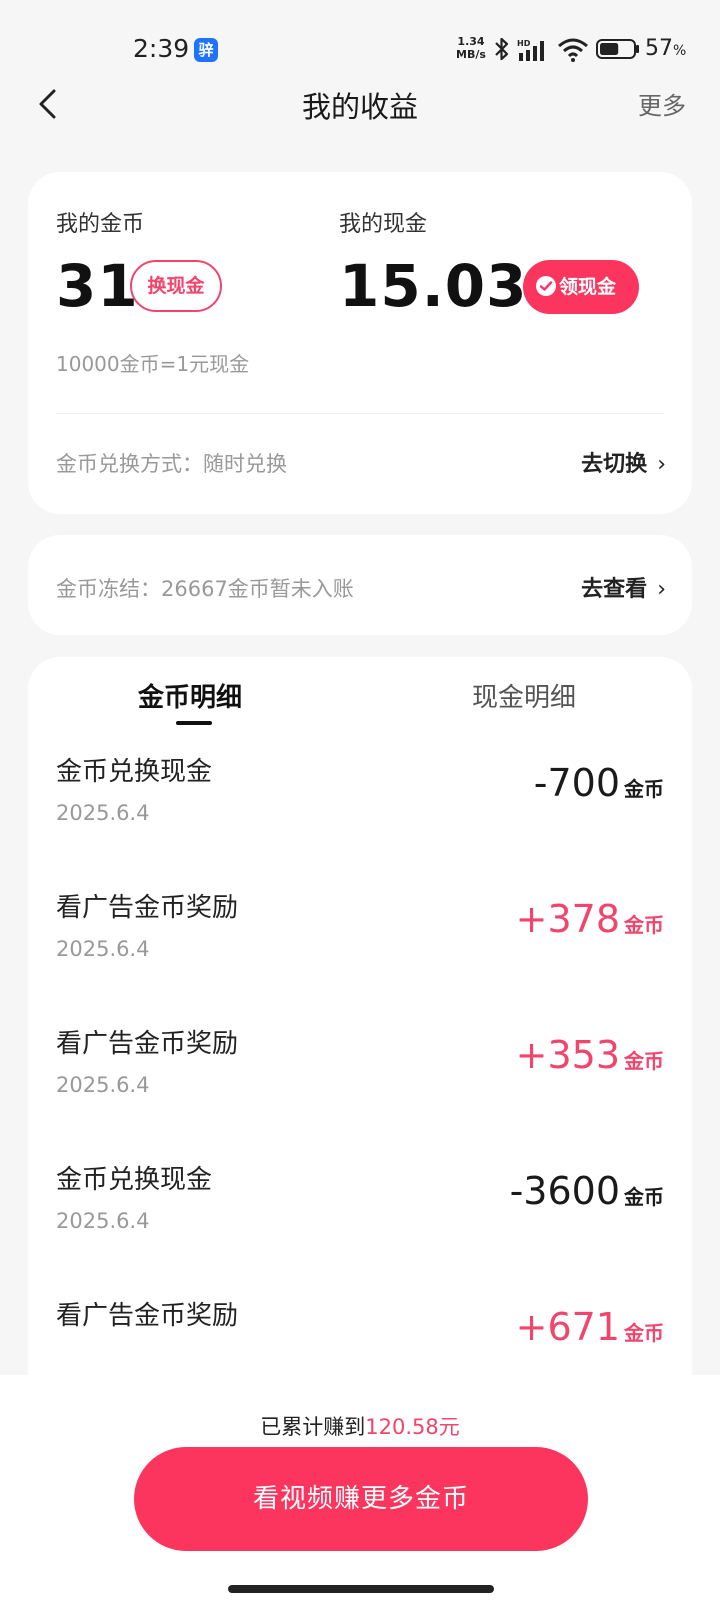  I want to click on record-amount: +671 金币, so click(590, 1327).